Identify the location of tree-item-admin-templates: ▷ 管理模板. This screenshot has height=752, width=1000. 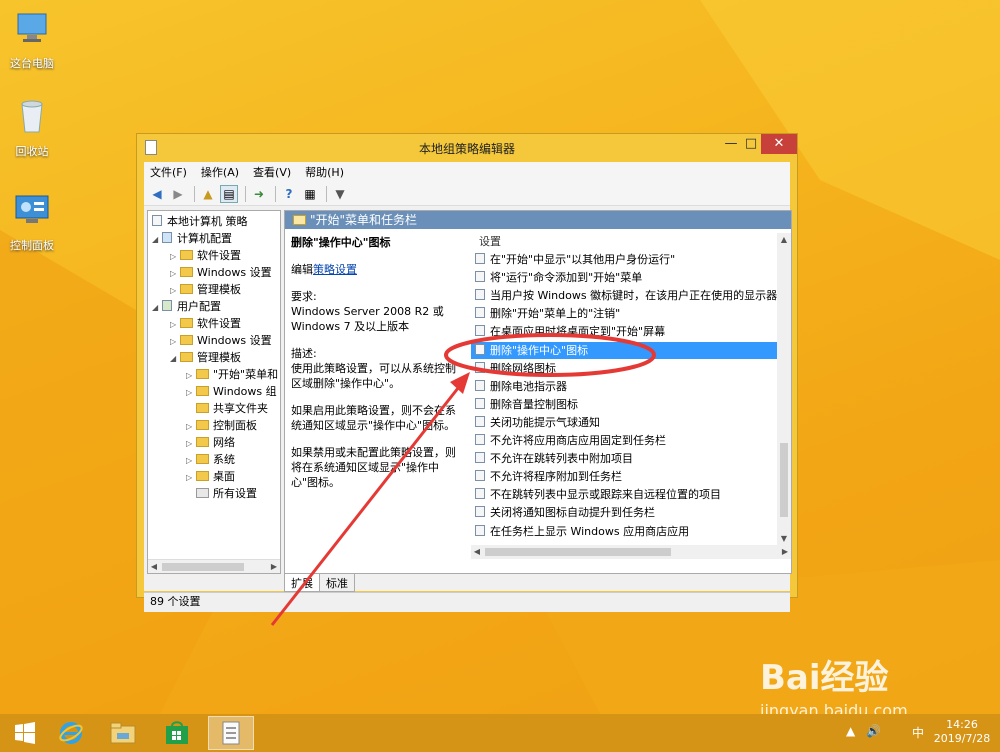
(205, 289).